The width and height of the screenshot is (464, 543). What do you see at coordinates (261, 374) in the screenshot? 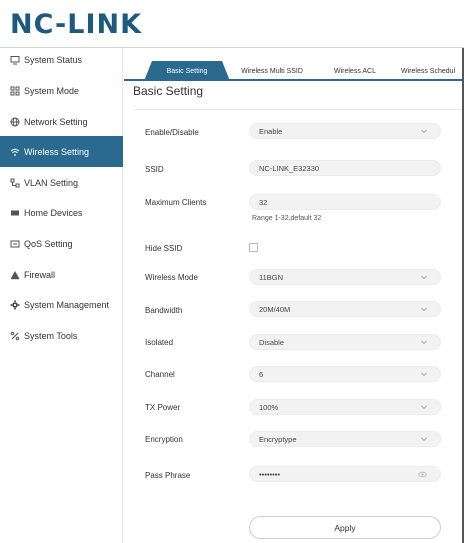
I see `channel-value: 6` at bounding box center [261, 374].